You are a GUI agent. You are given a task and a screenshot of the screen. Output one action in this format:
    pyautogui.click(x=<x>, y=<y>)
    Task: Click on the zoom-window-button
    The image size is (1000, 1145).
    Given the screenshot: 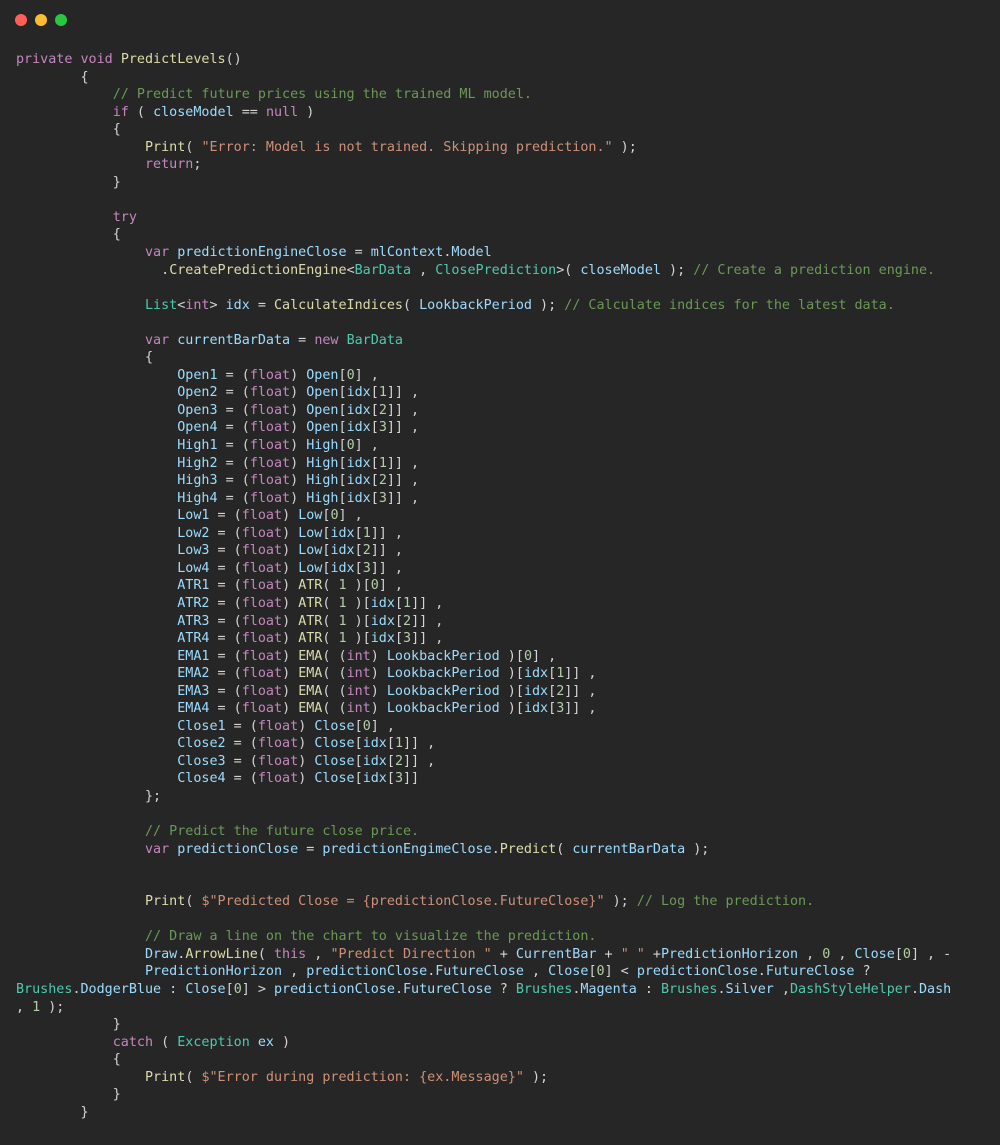 What is the action you would take?
    pyautogui.click(x=61, y=20)
    